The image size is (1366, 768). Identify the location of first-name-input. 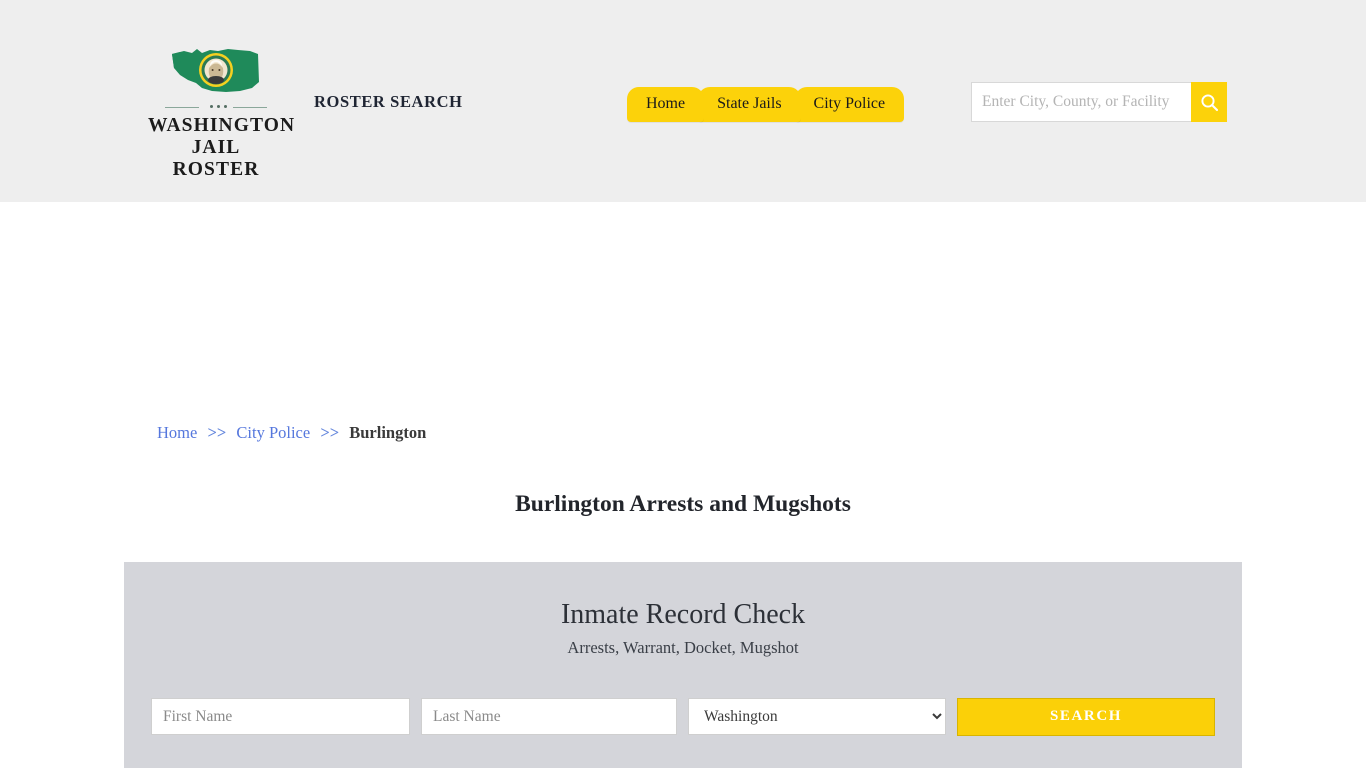
(280, 717).